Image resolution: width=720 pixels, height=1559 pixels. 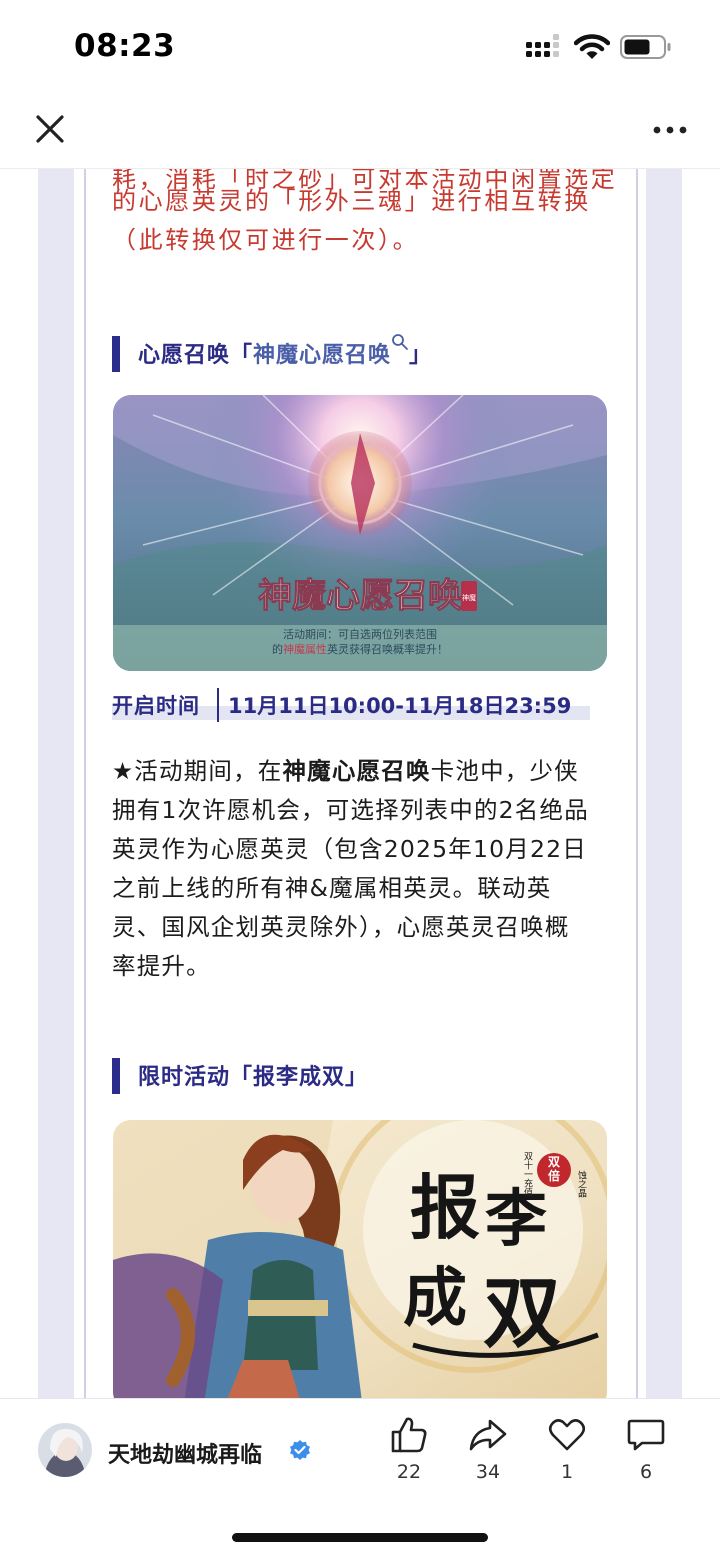 I want to click on red-paragraph-line: （此转换仅可进行一次）。, so click(x=266, y=240).